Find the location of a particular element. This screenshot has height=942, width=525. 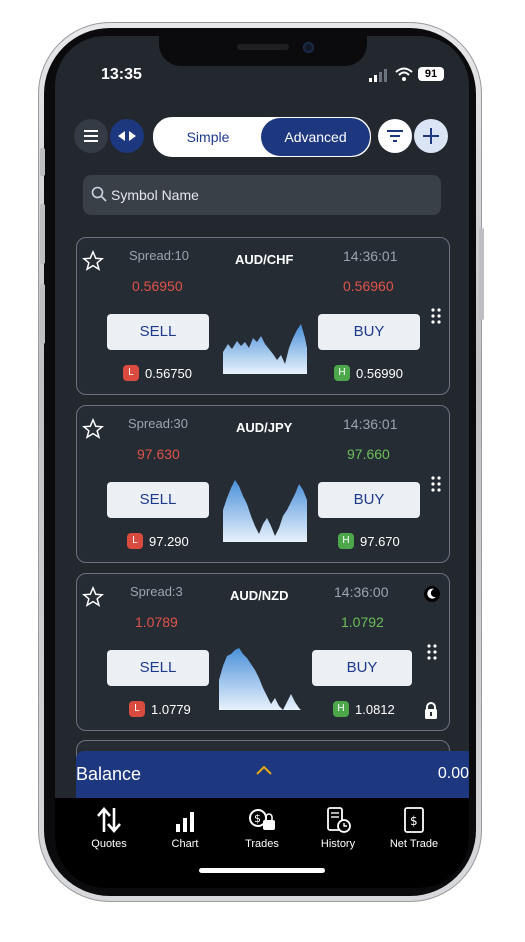

high-value: 0.56990 is located at coordinates (379, 373).